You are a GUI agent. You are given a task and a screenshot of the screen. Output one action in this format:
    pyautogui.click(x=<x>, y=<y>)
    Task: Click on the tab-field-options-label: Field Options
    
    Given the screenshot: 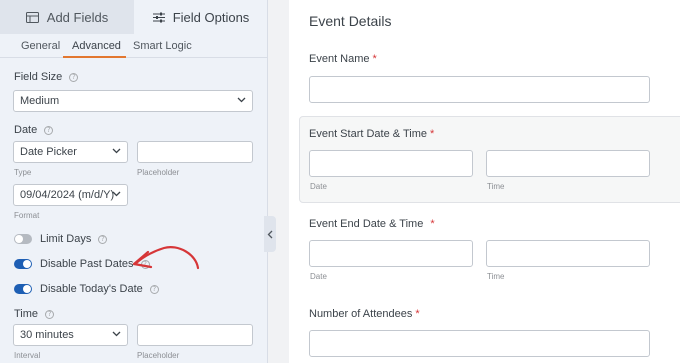 What is the action you would take?
    pyautogui.click(x=211, y=17)
    